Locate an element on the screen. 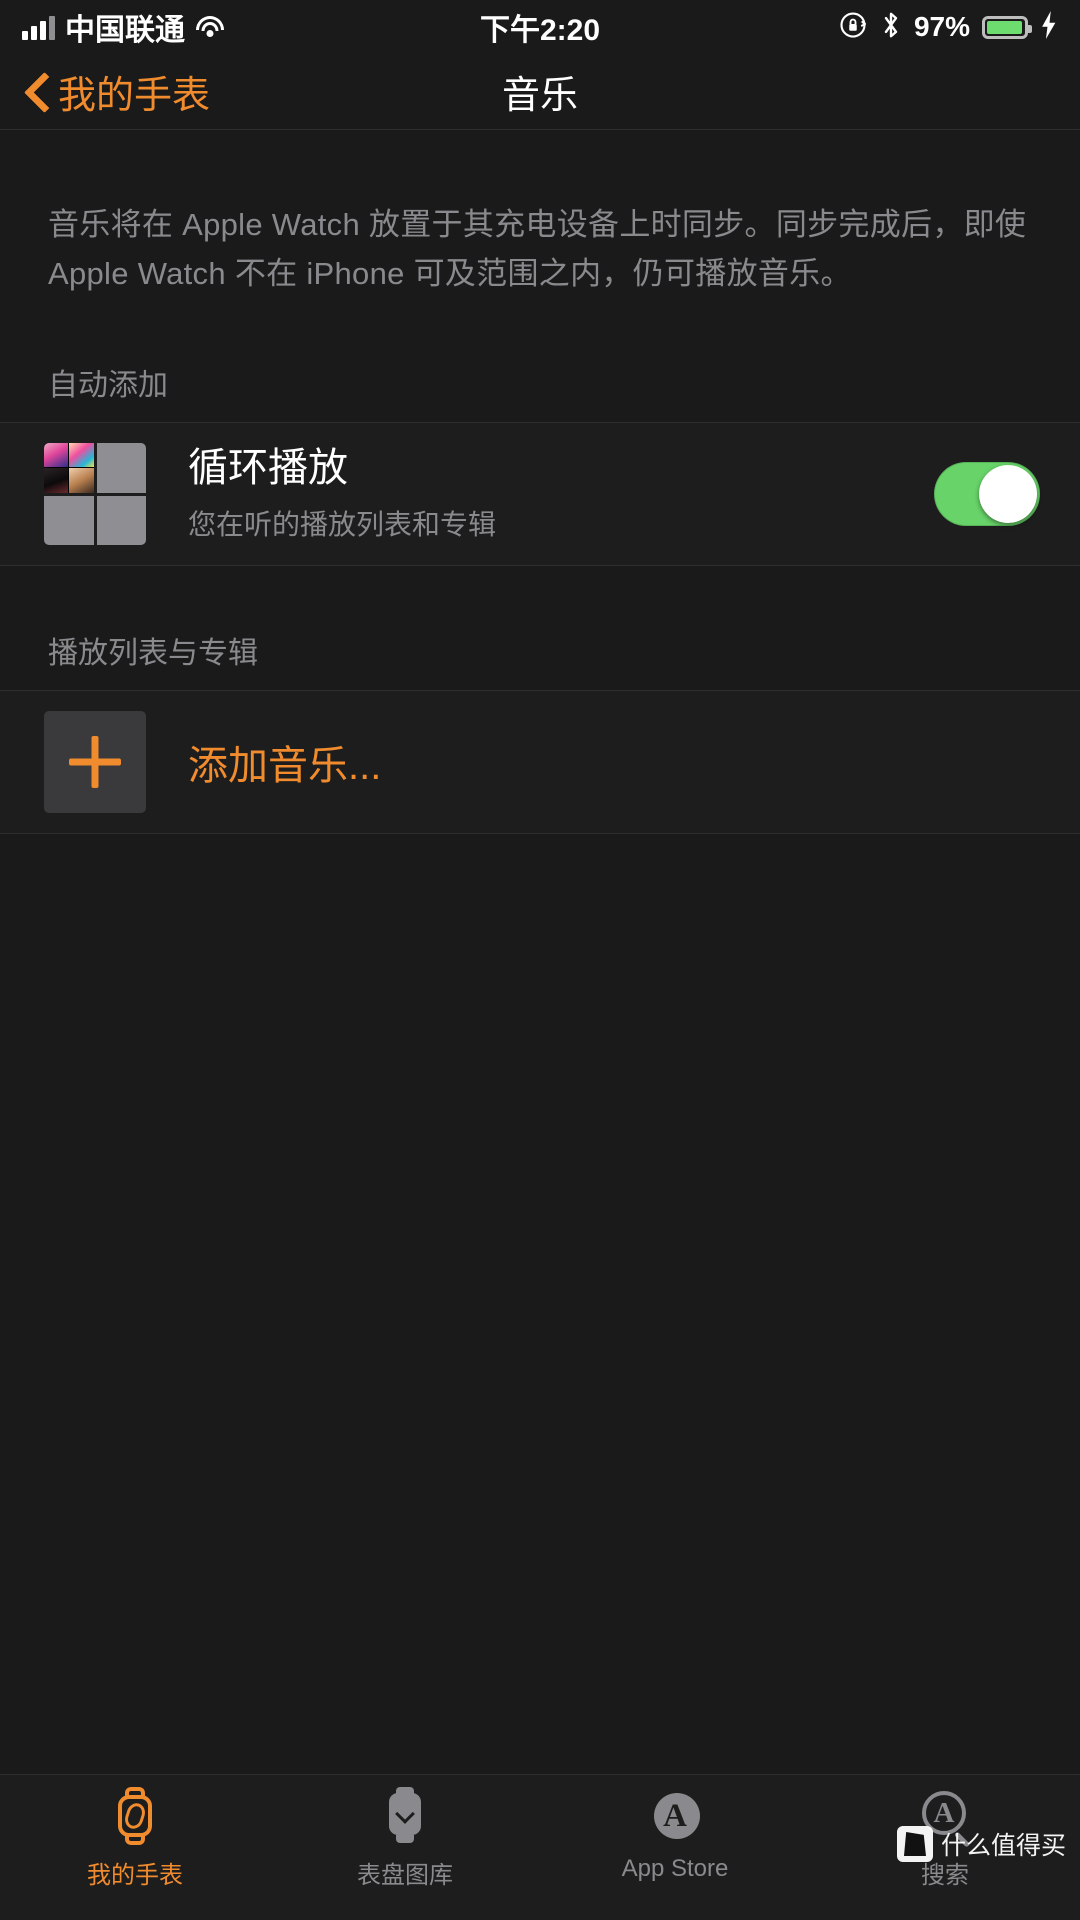 The width and height of the screenshot is (1080, 1920). row-title: 循环播放 is located at coordinates (268, 468).